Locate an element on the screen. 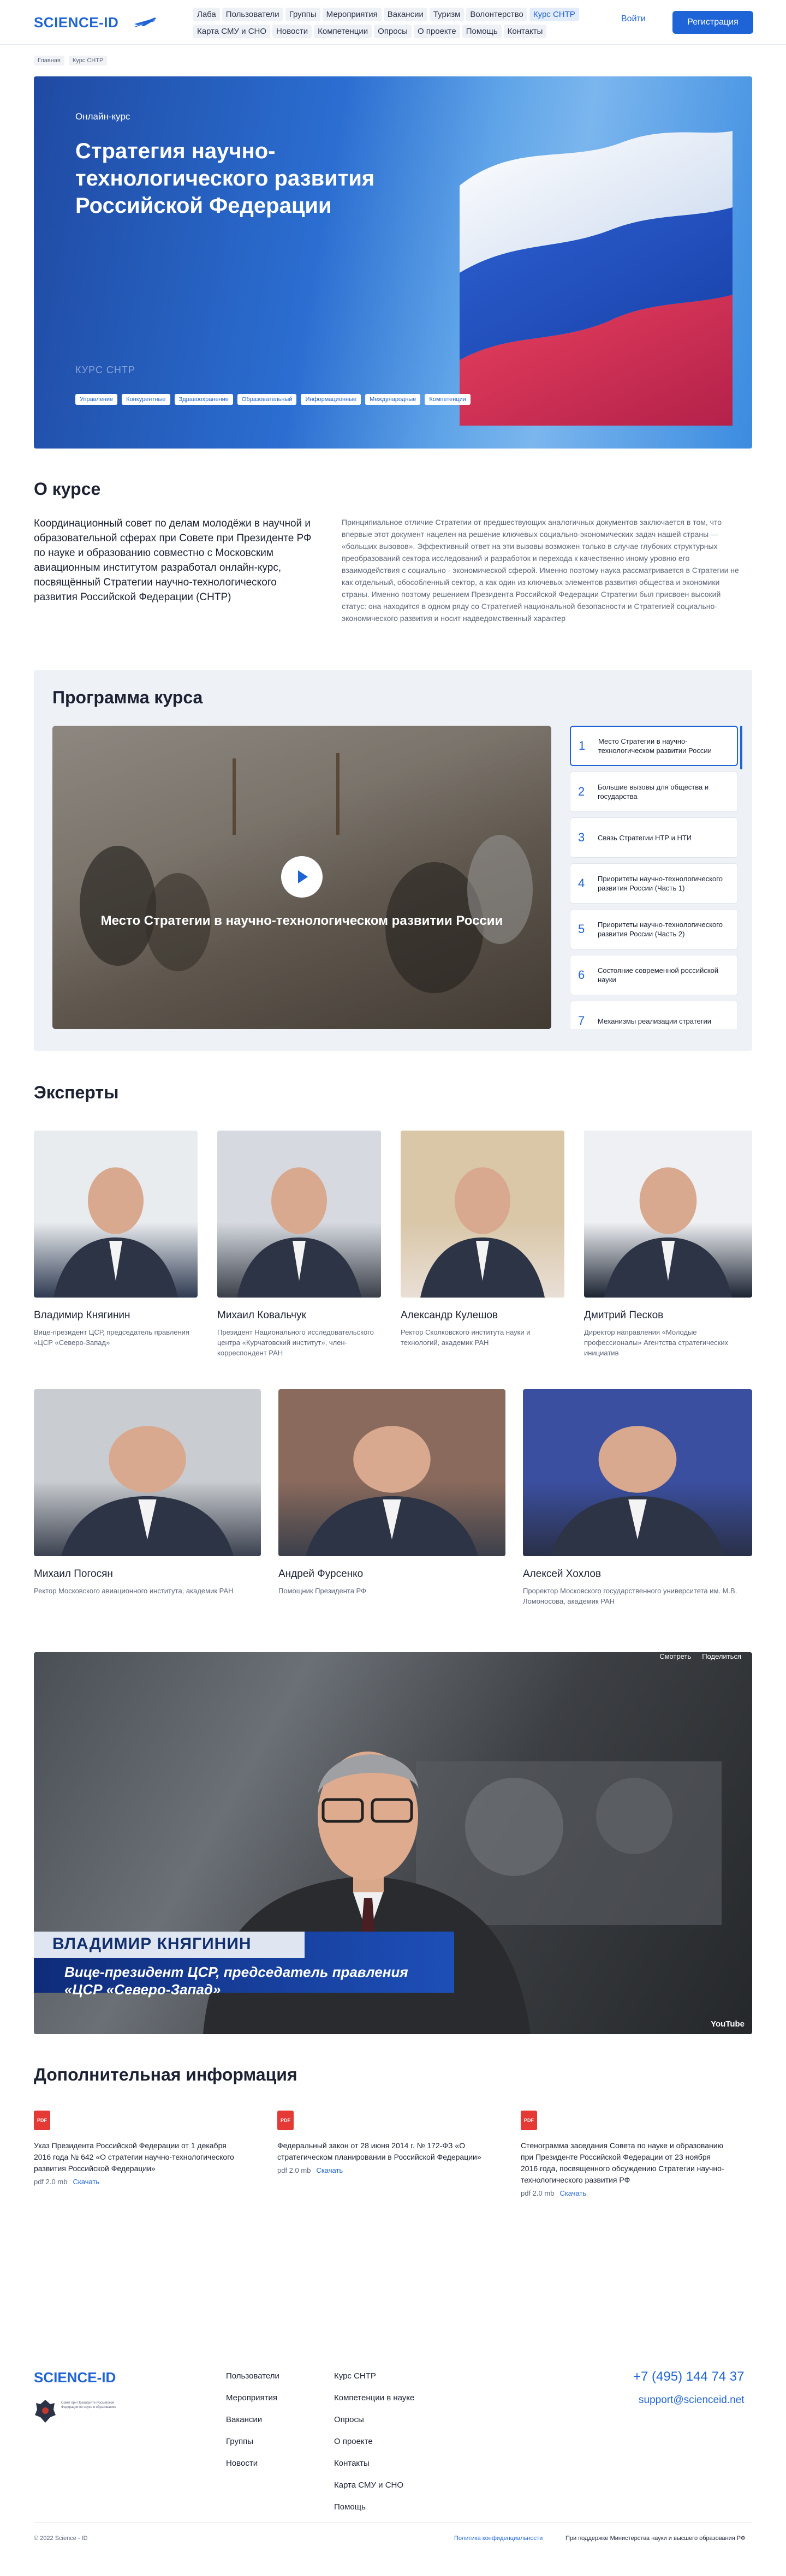  nav-item: Туризм is located at coordinates (447, 14).